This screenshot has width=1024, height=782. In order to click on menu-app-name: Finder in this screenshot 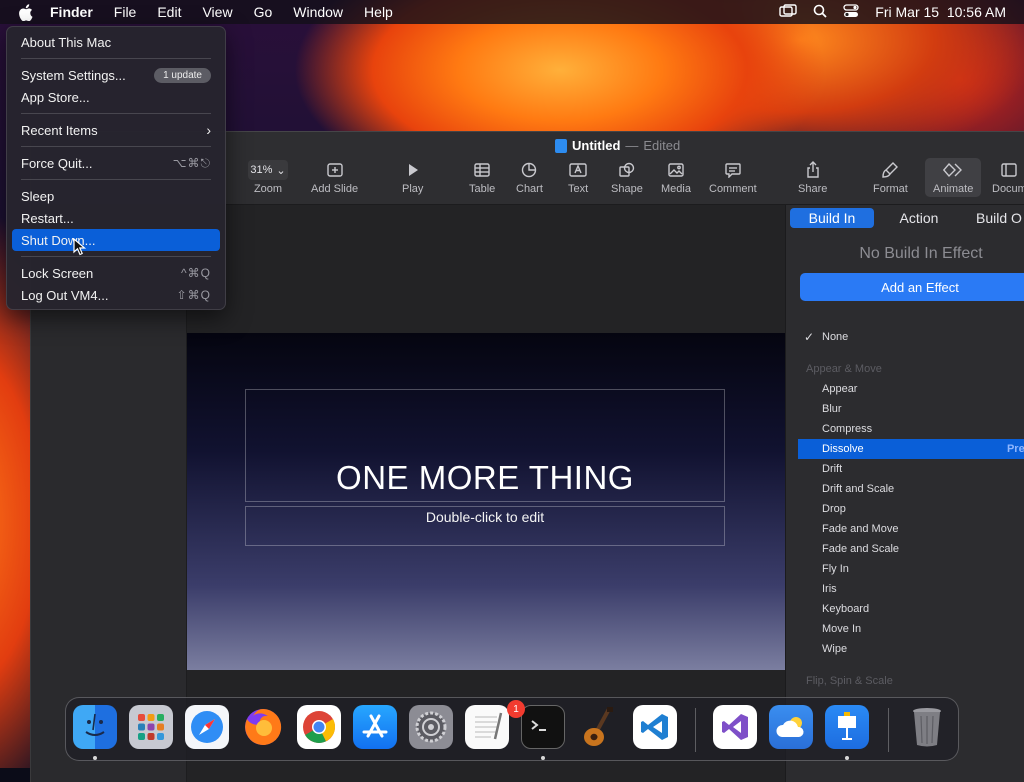, I will do `click(71, 12)`.